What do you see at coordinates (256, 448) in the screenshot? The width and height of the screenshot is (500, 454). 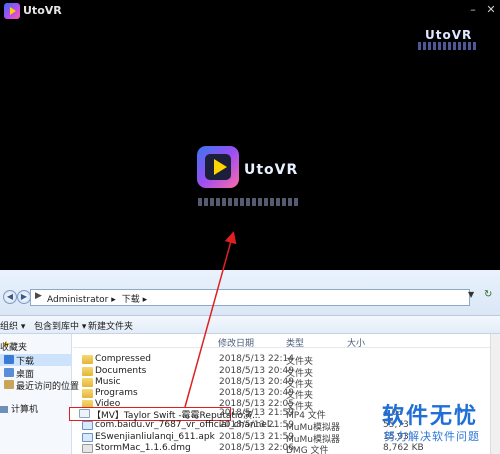 I see `file-date: 2018/5/13 22:06` at bounding box center [256, 448].